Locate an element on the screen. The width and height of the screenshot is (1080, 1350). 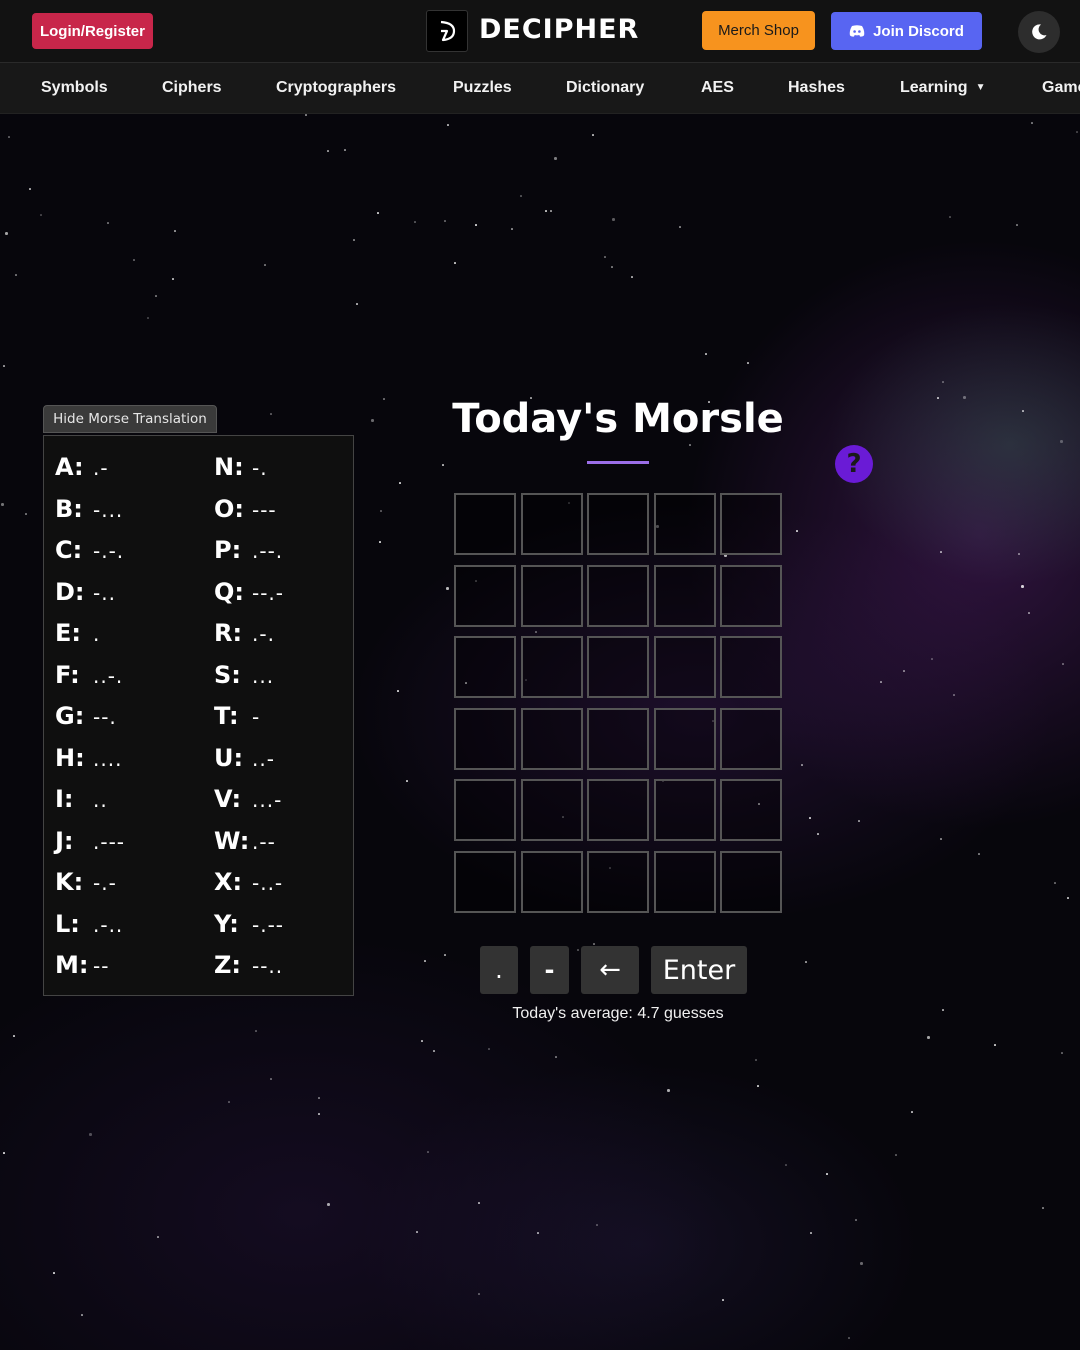
join-discord-button: Join Discord is located at coordinates (906, 31).